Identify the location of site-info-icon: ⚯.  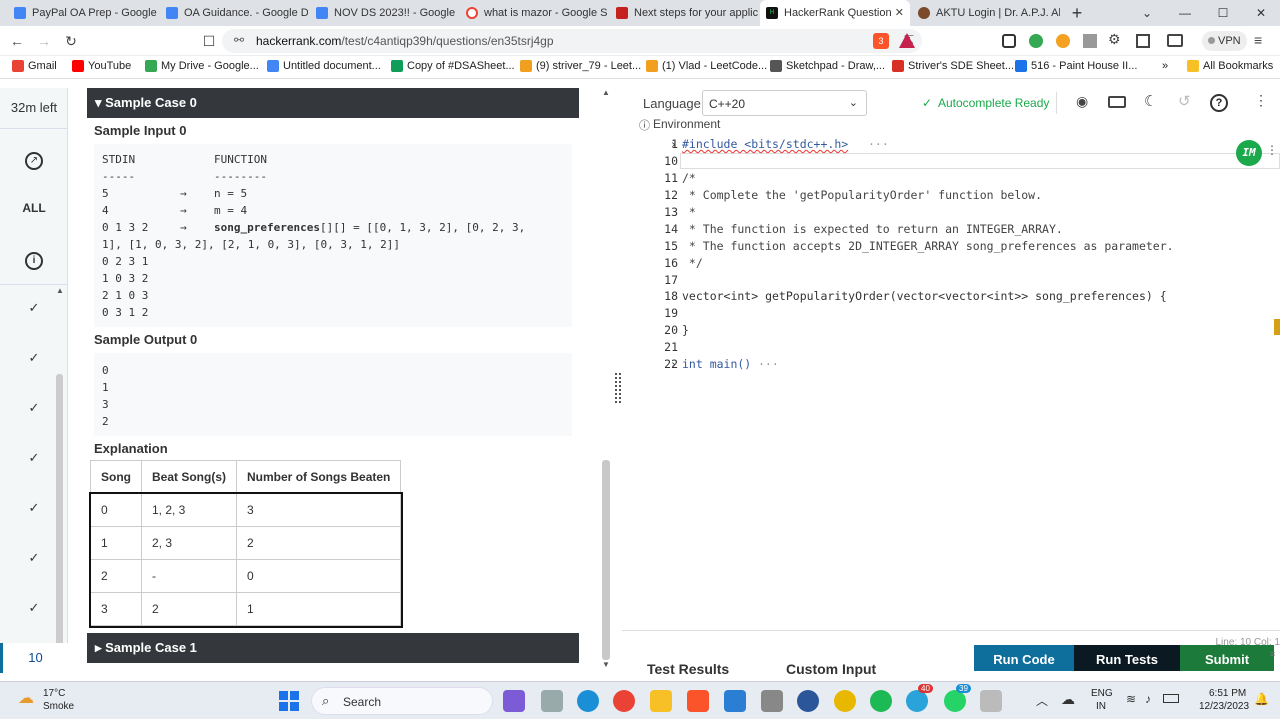
(239, 40).